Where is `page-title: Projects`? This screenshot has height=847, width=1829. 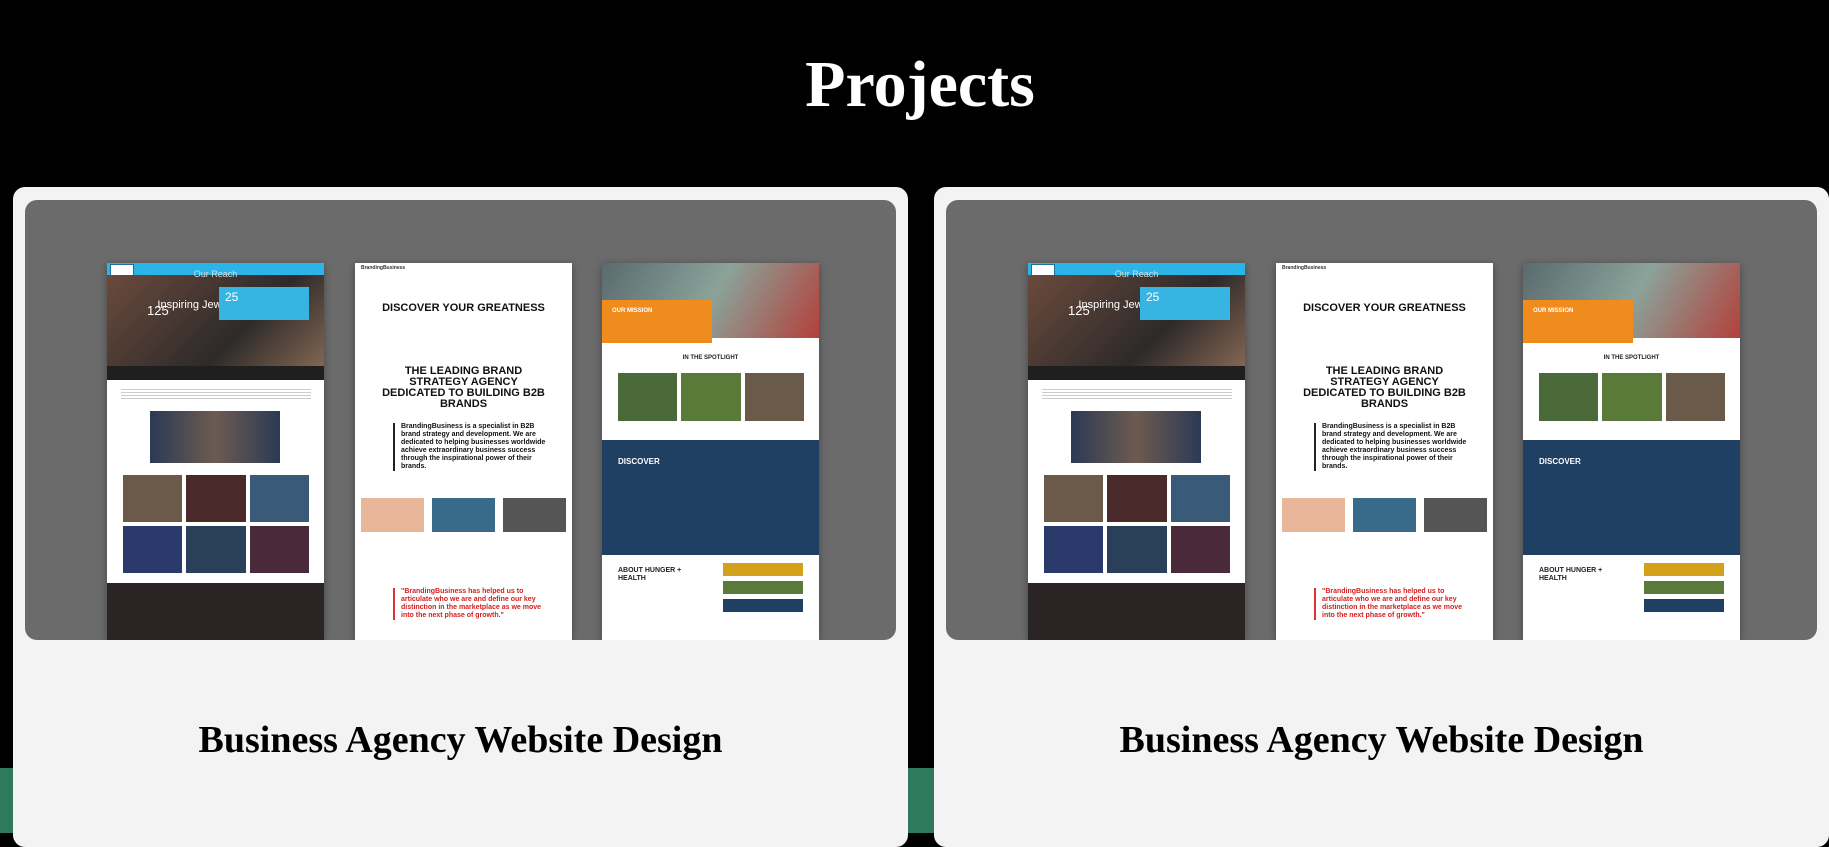 page-title: Projects is located at coordinates (920, 84).